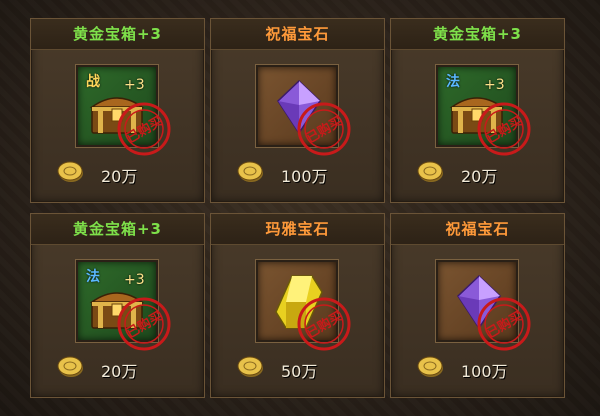  Describe the element at coordinates (297, 229) in the screenshot. I see `item-title: 玛雅宝石` at that location.